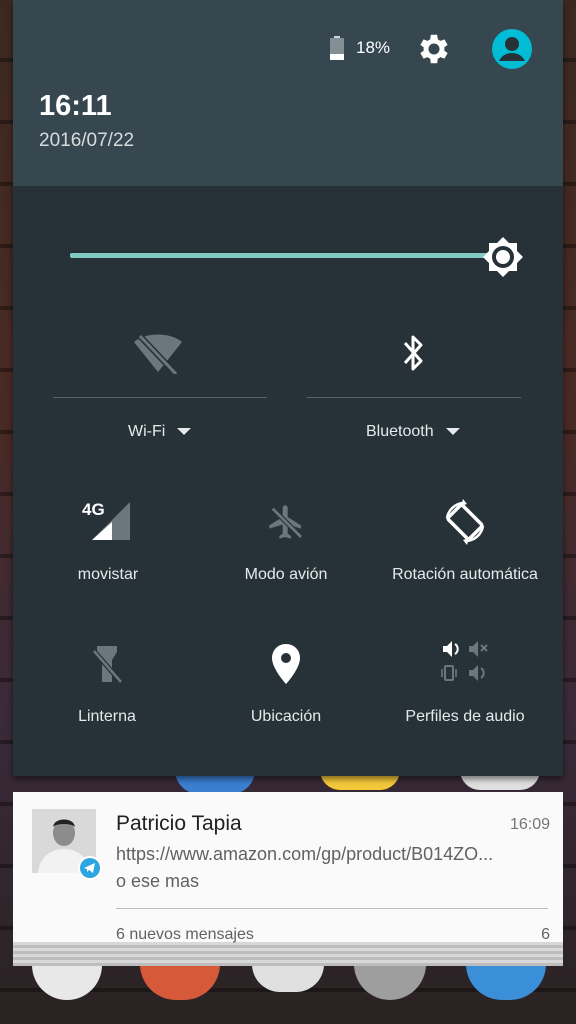  Describe the element at coordinates (87, 140) in the screenshot. I see `date: 2016/07/22` at that location.